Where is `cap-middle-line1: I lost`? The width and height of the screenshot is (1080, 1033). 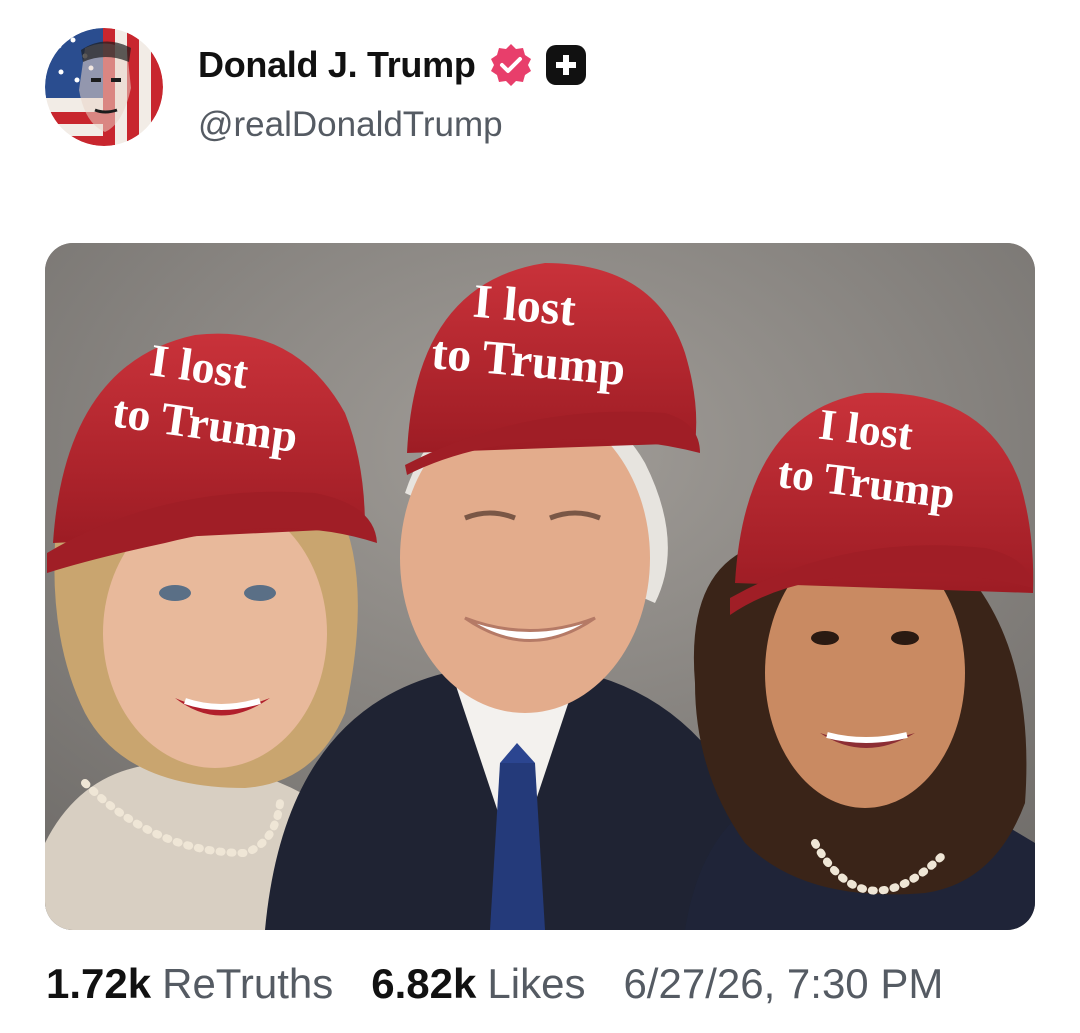 cap-middle-line1: I lost is located at coordinates (524, 306).